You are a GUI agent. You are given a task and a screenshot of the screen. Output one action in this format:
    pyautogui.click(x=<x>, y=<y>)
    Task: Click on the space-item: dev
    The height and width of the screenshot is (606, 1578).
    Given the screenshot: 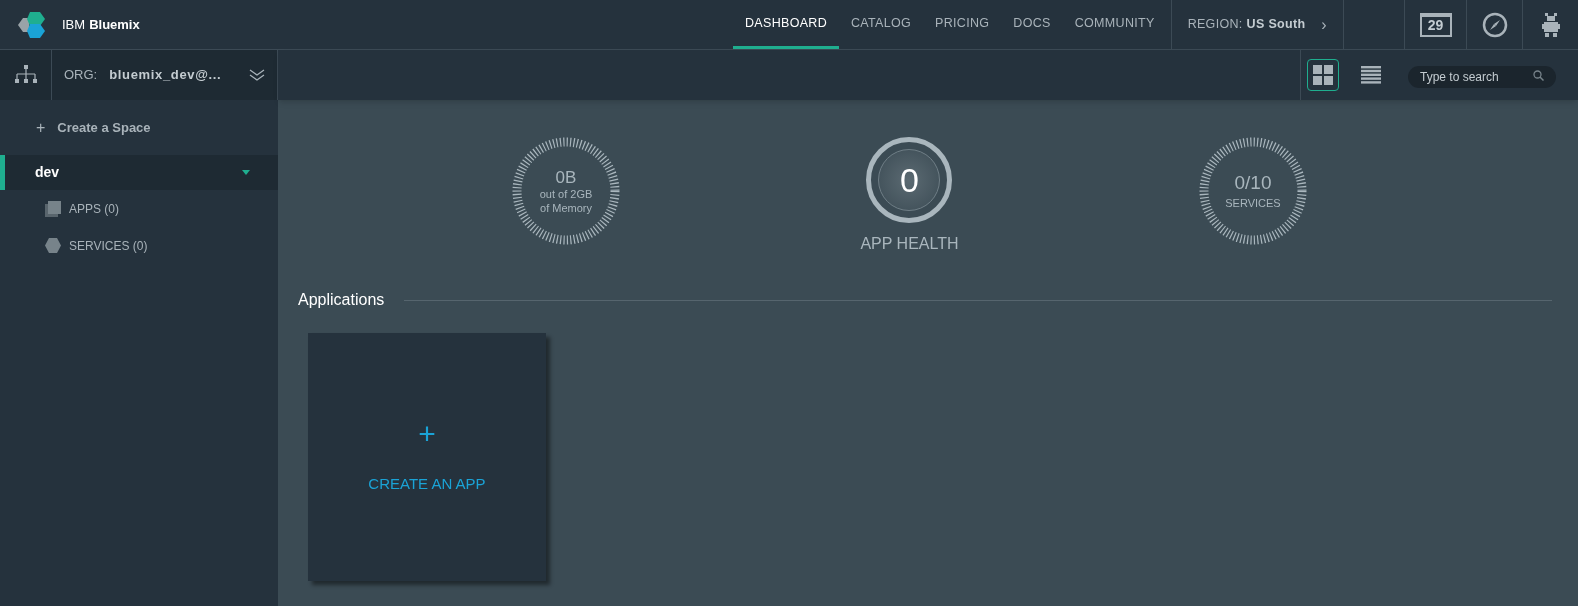 What is the action you would take?
    pyautogui.click(x=139, y=172)
    